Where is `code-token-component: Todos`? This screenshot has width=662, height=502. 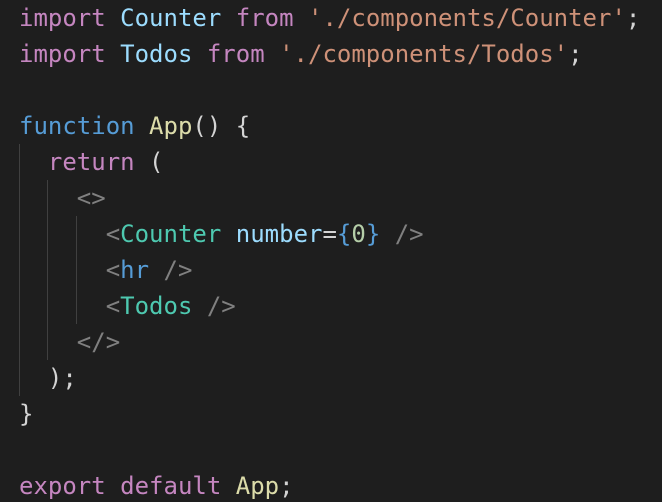 code-token-component: Todos is located at coordinates (156, 306).